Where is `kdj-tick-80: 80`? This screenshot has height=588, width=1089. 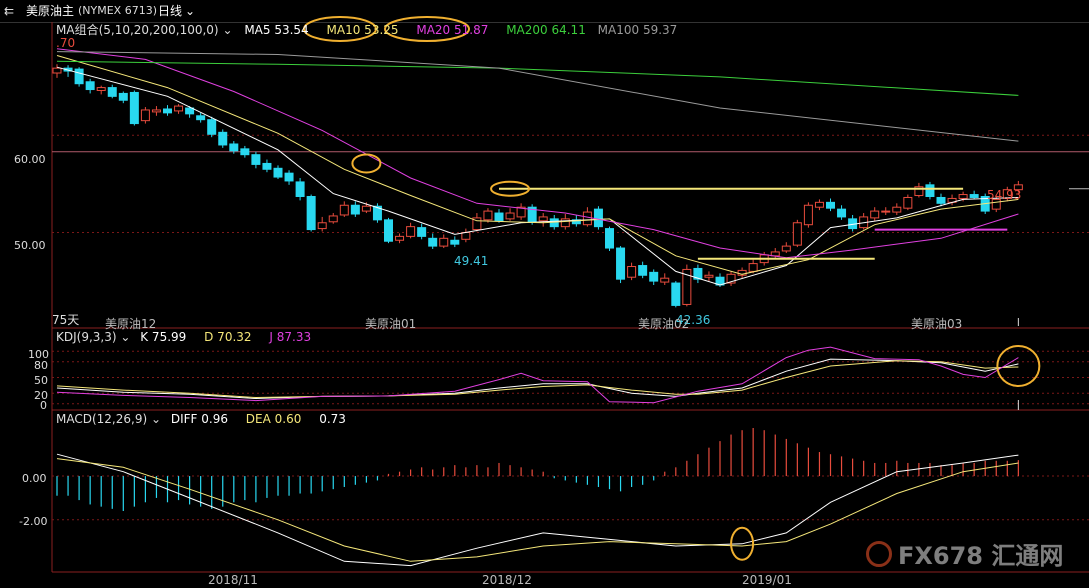
kdj-tick-80: 80 is located at coordinates (41, 365).